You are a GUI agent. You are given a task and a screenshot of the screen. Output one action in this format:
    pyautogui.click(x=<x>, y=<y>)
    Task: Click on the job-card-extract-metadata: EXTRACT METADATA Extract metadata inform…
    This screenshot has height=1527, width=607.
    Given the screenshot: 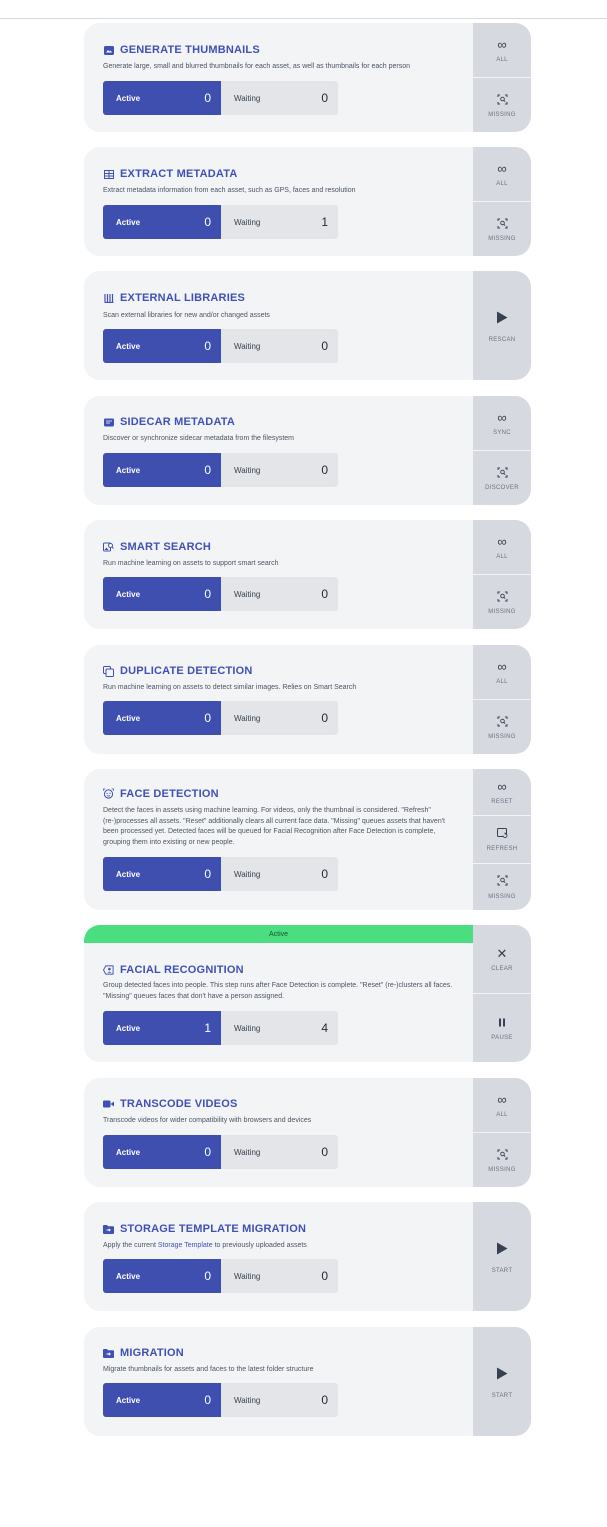 What is the action you would take?
    pyautogui.click(x=307, y=201)
    